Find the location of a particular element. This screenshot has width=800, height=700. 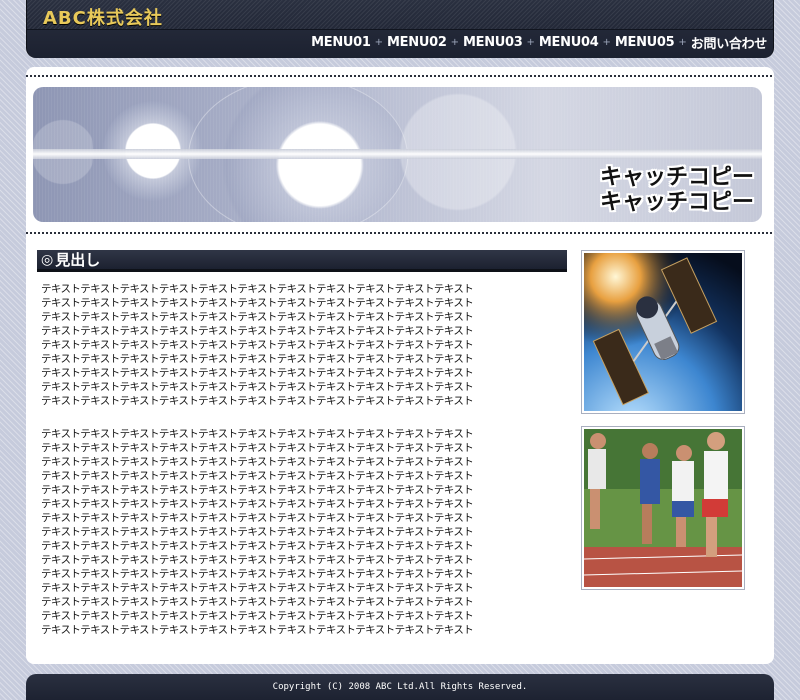

site-logo: ABC株式会社 is located at coordinates (103, 17).